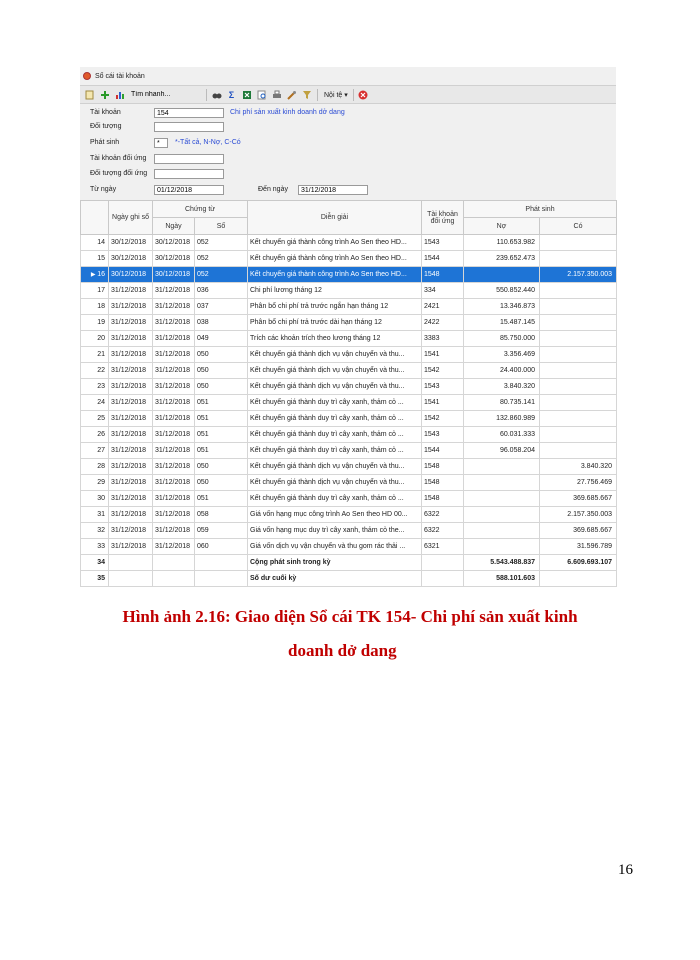 The width and height of the screenshot is (700, 960). What do you see at coordinates (501, 402) in the screenshot?
I see `debit-cell: 80.735.141` at bounding box center [501, 402].